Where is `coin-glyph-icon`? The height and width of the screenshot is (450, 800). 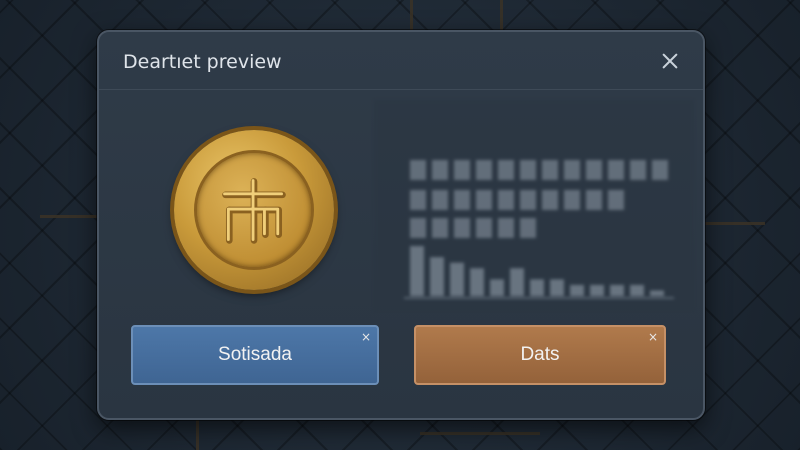
coin-glyph-icon is located at coordinates (254, 211).